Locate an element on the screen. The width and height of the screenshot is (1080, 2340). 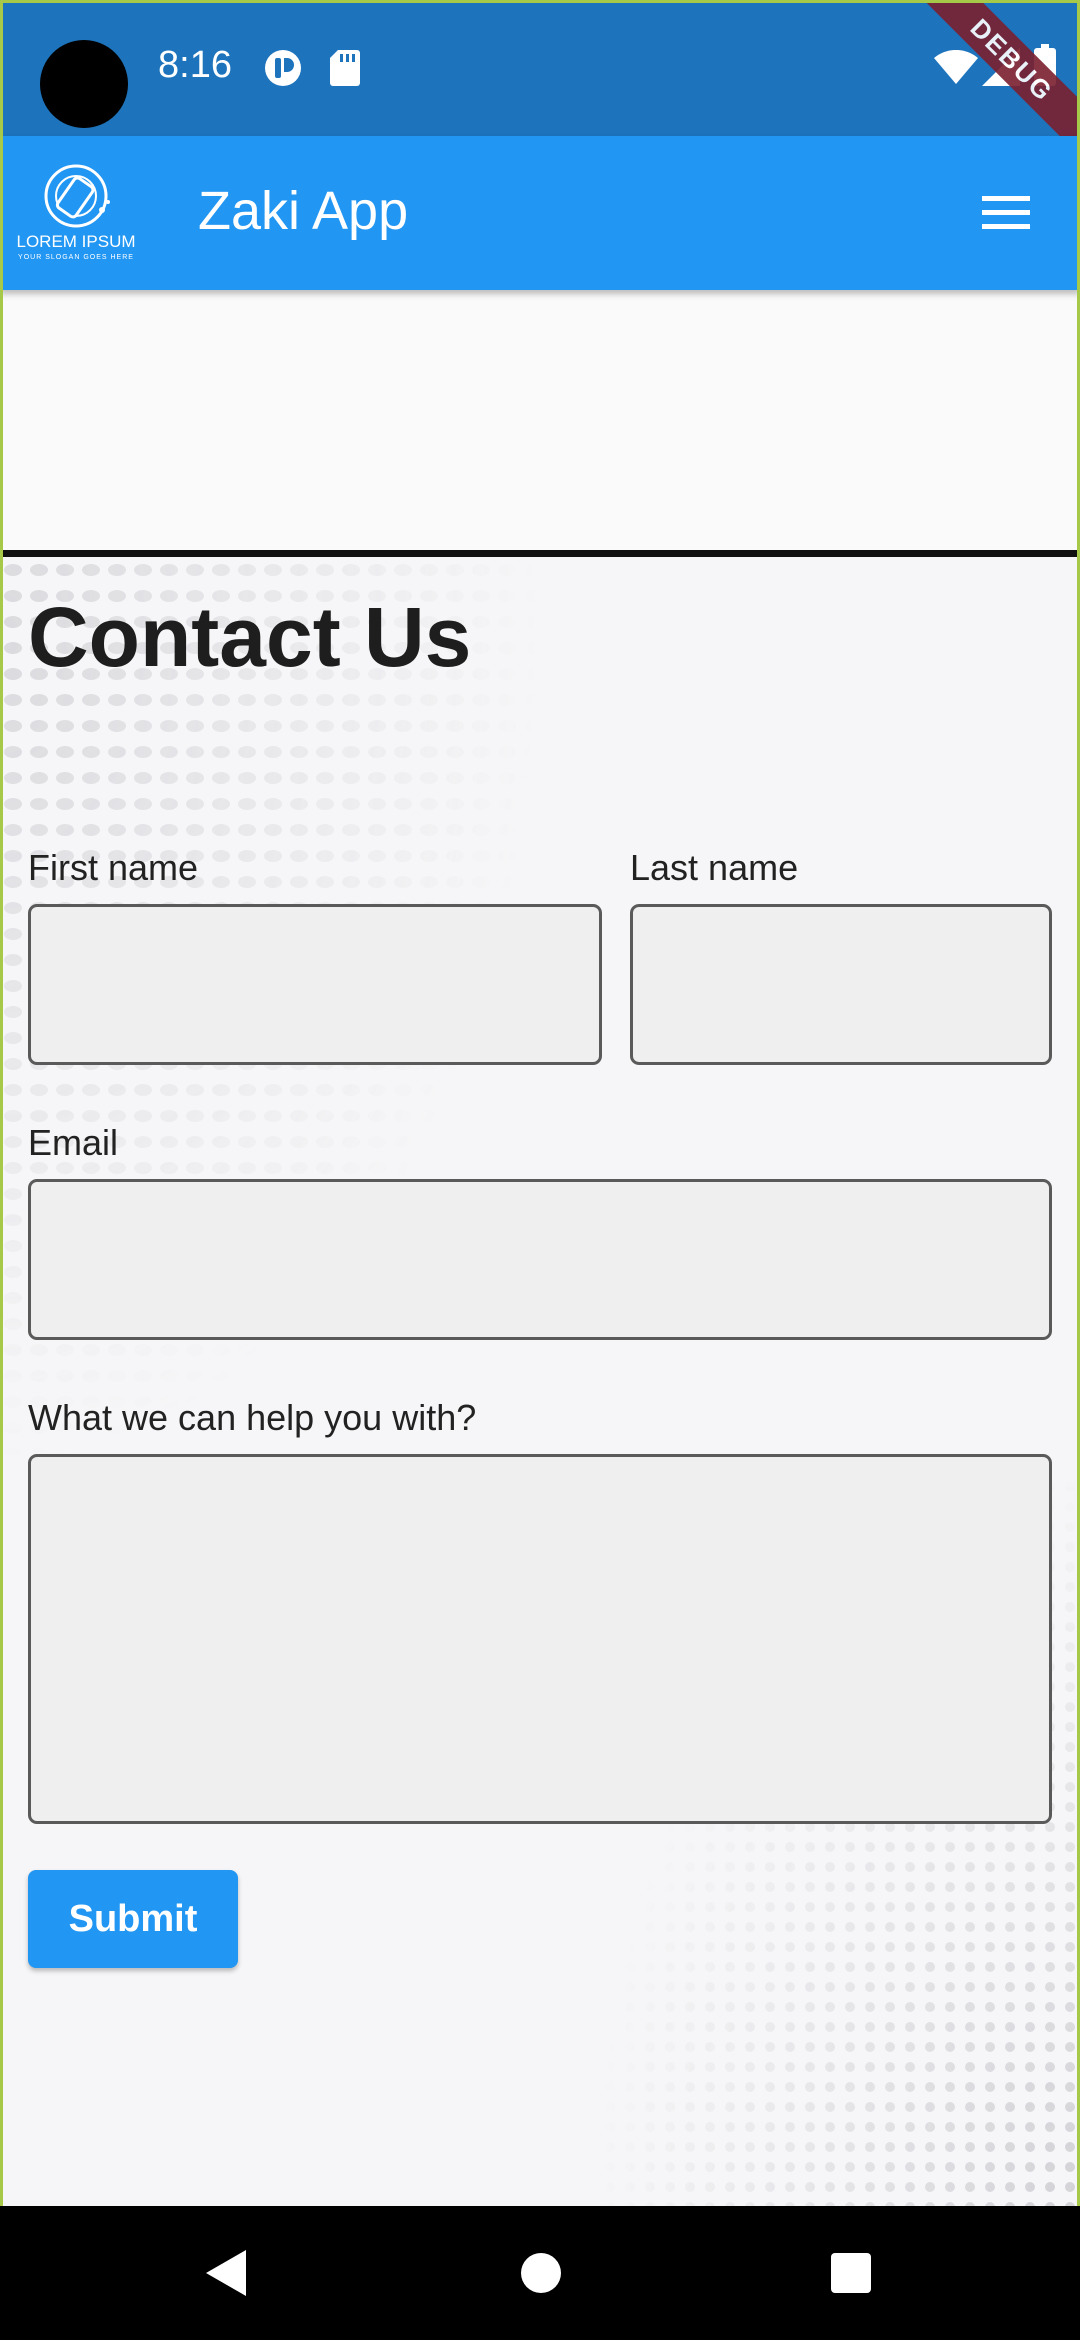
home-icon is located at coordinates (541, 2273).